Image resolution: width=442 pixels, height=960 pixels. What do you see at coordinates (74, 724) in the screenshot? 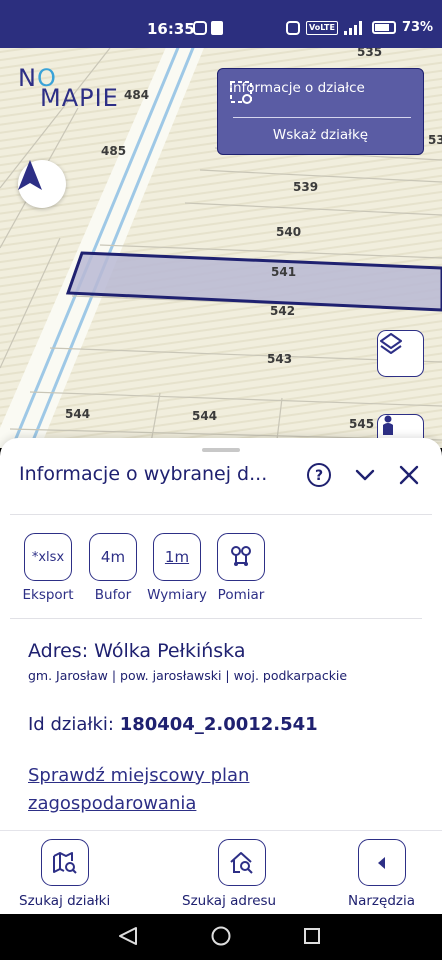
I see `parcel-id-label: Id działki:` at bounding box center [74, 724].